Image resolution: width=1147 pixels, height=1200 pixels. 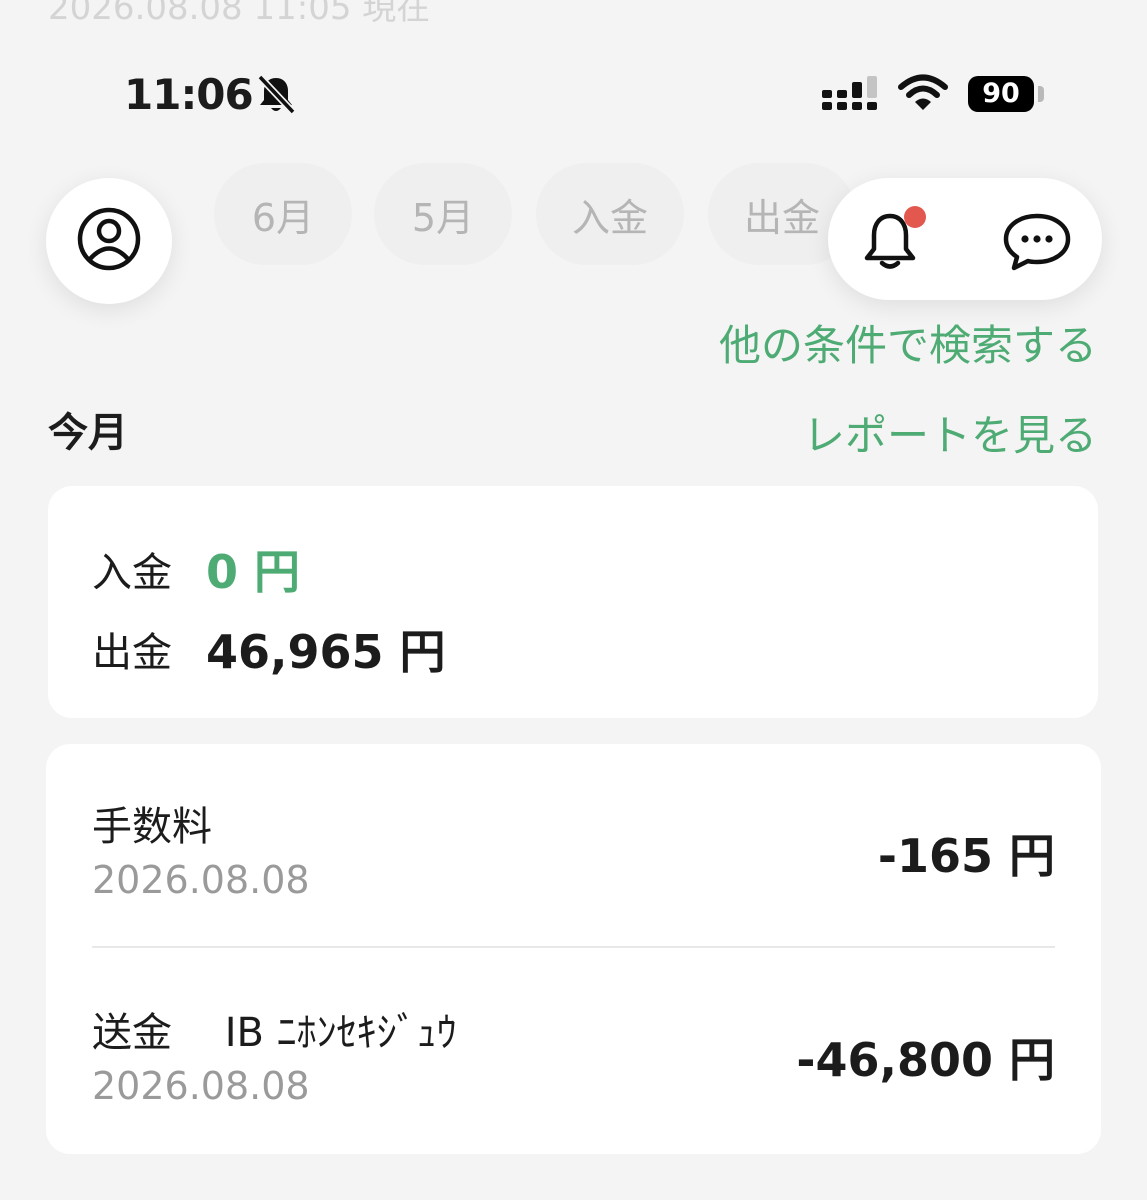 I want to click on chat-icon, so click(x=1037, y=244).